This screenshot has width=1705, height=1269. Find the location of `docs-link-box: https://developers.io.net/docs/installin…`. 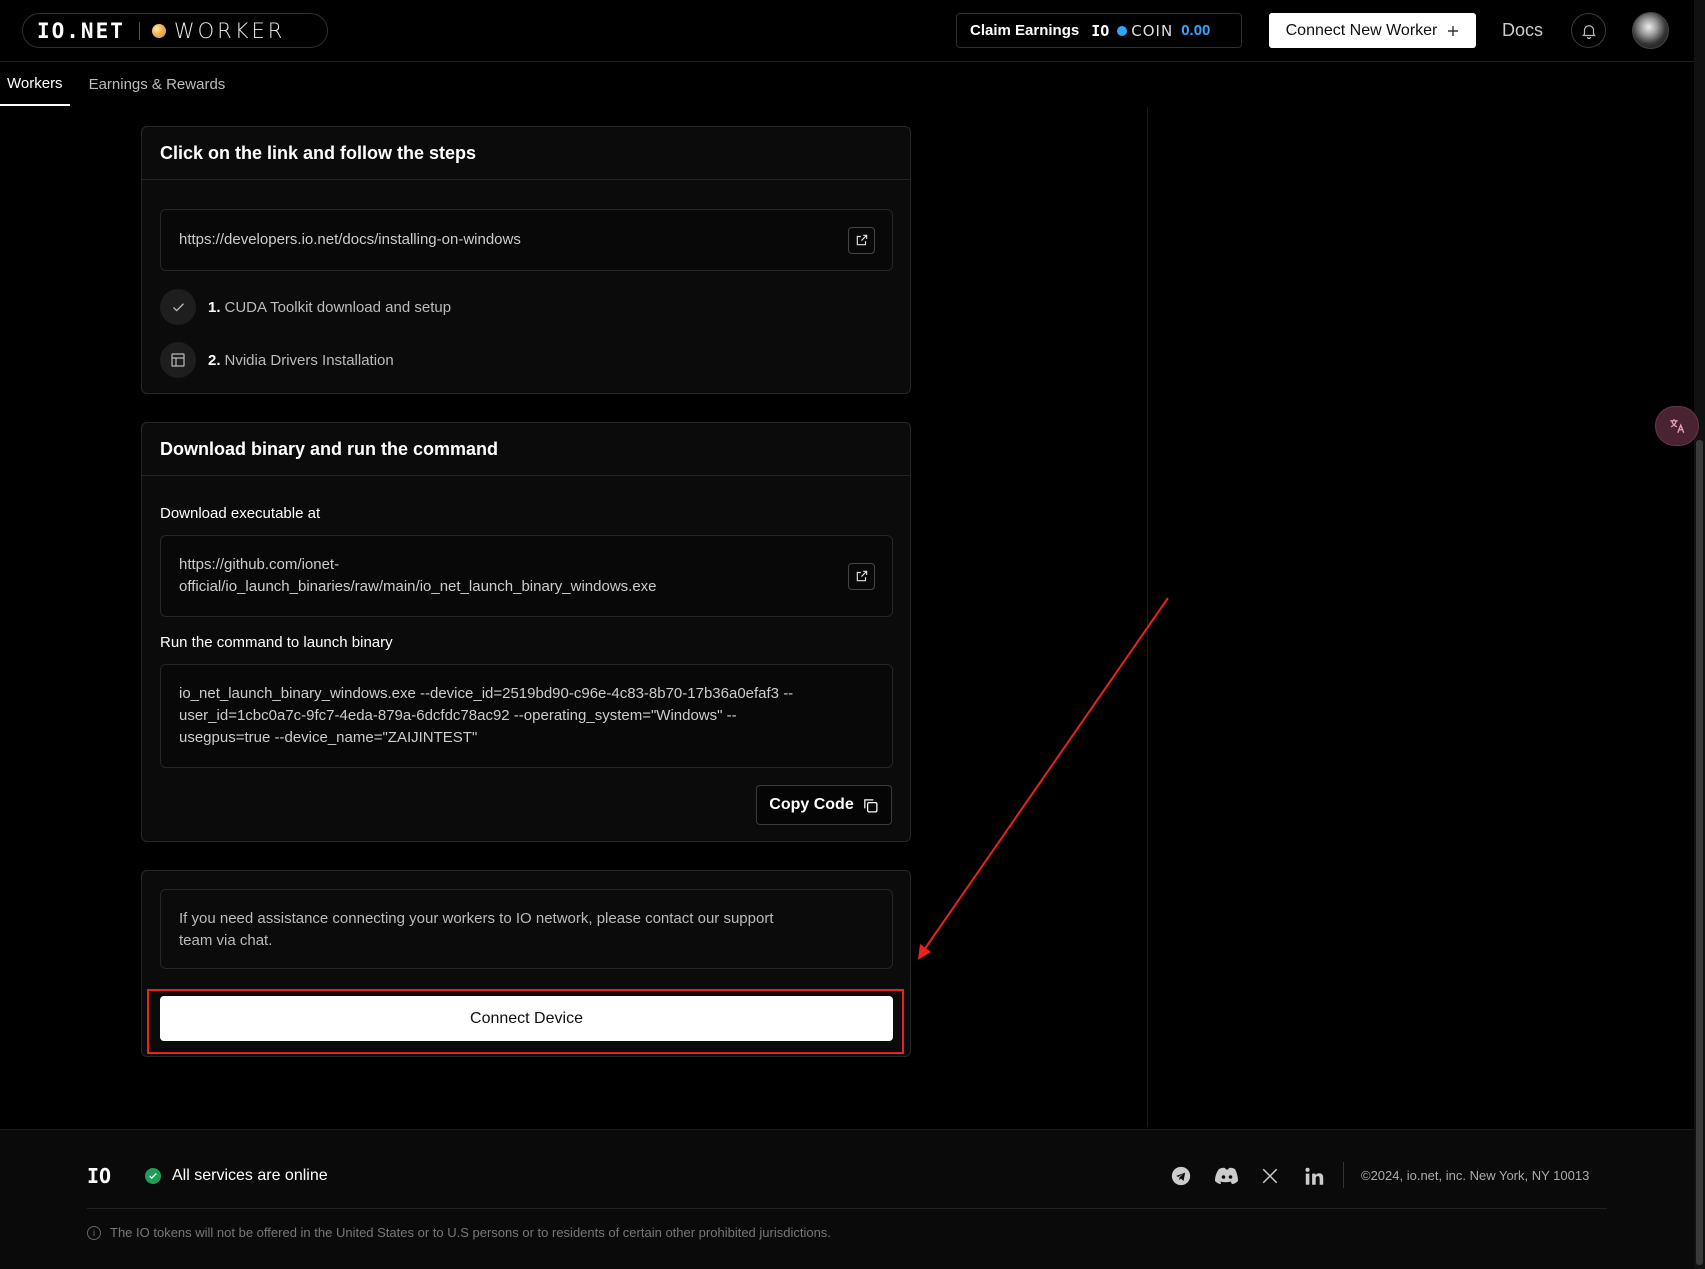

docs-link-box: https://developers.io.net/docs/installin… is located at coordinates (526, 240).